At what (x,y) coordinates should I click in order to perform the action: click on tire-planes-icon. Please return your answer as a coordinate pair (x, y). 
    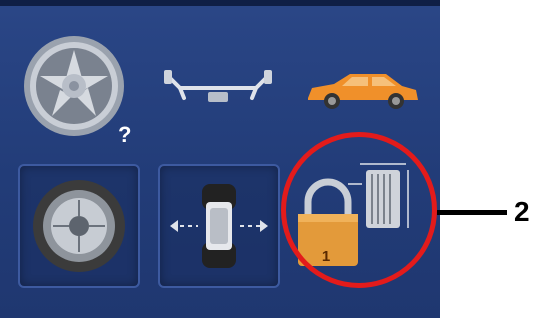
    Looking at the image, I should click on (219, 226).